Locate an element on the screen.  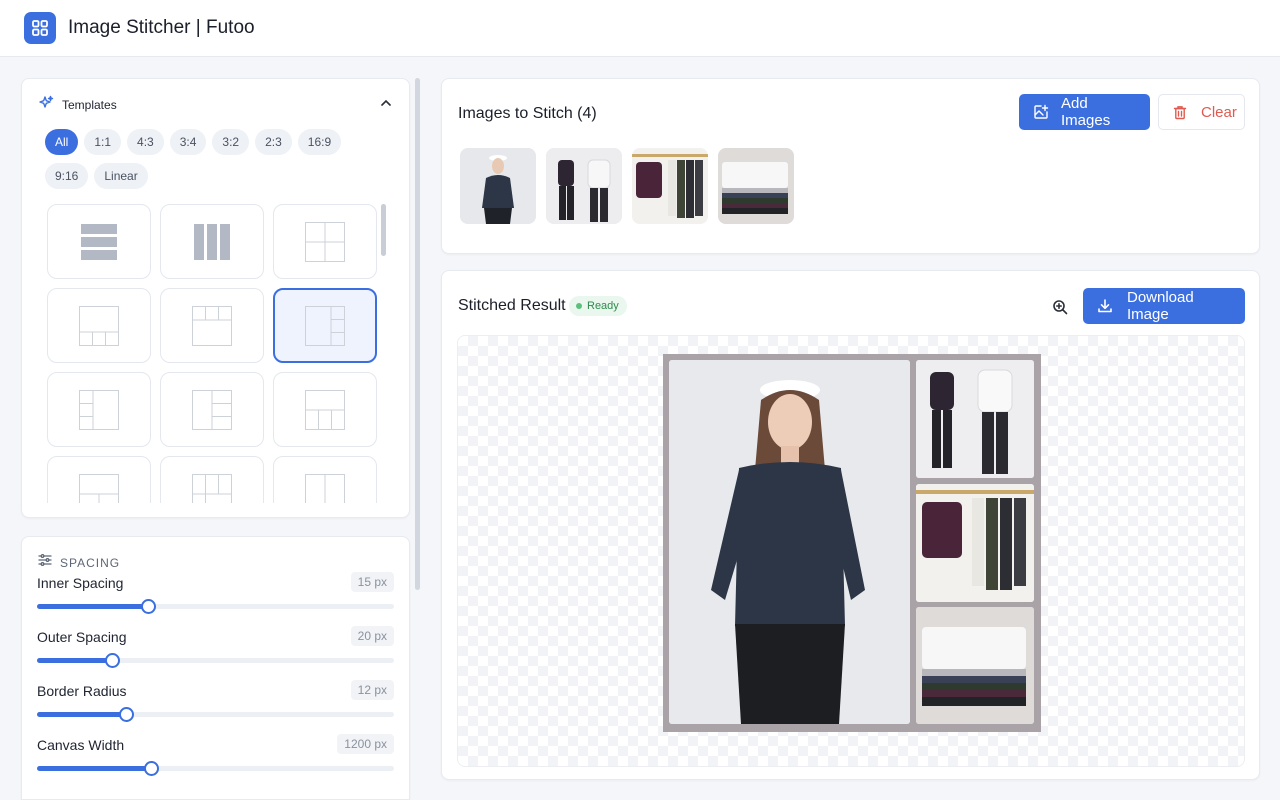
clear-button: Clear is located at coordinates (1201, 112).